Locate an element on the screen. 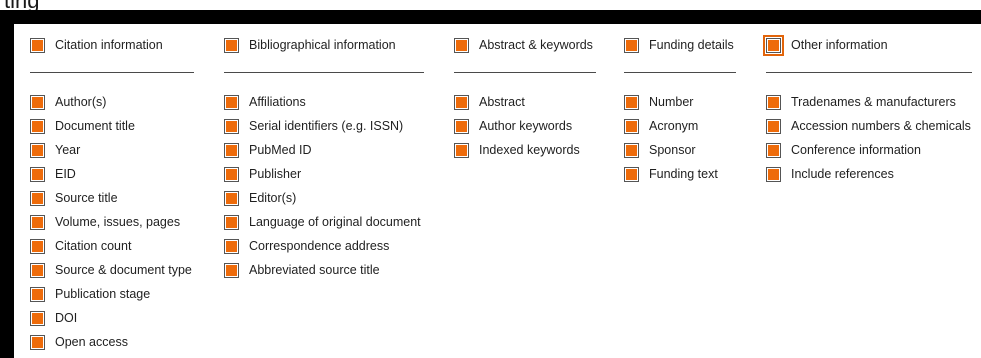 This screenshot has width=981, height=358. field-label: Affiliations is located at coordinates (277, 102).